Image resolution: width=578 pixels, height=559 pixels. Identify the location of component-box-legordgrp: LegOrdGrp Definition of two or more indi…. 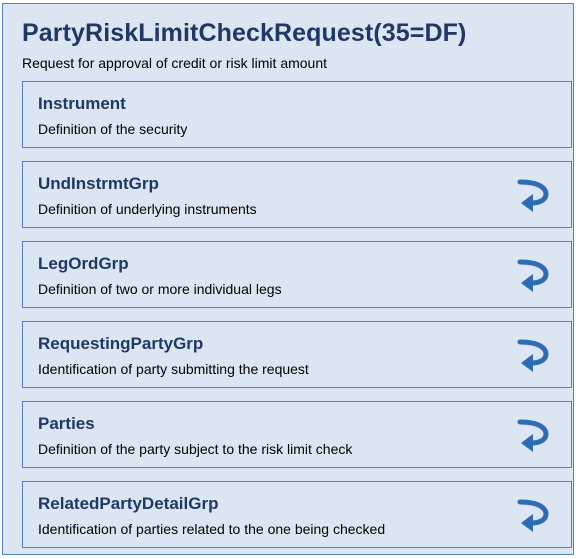
(297, 274).